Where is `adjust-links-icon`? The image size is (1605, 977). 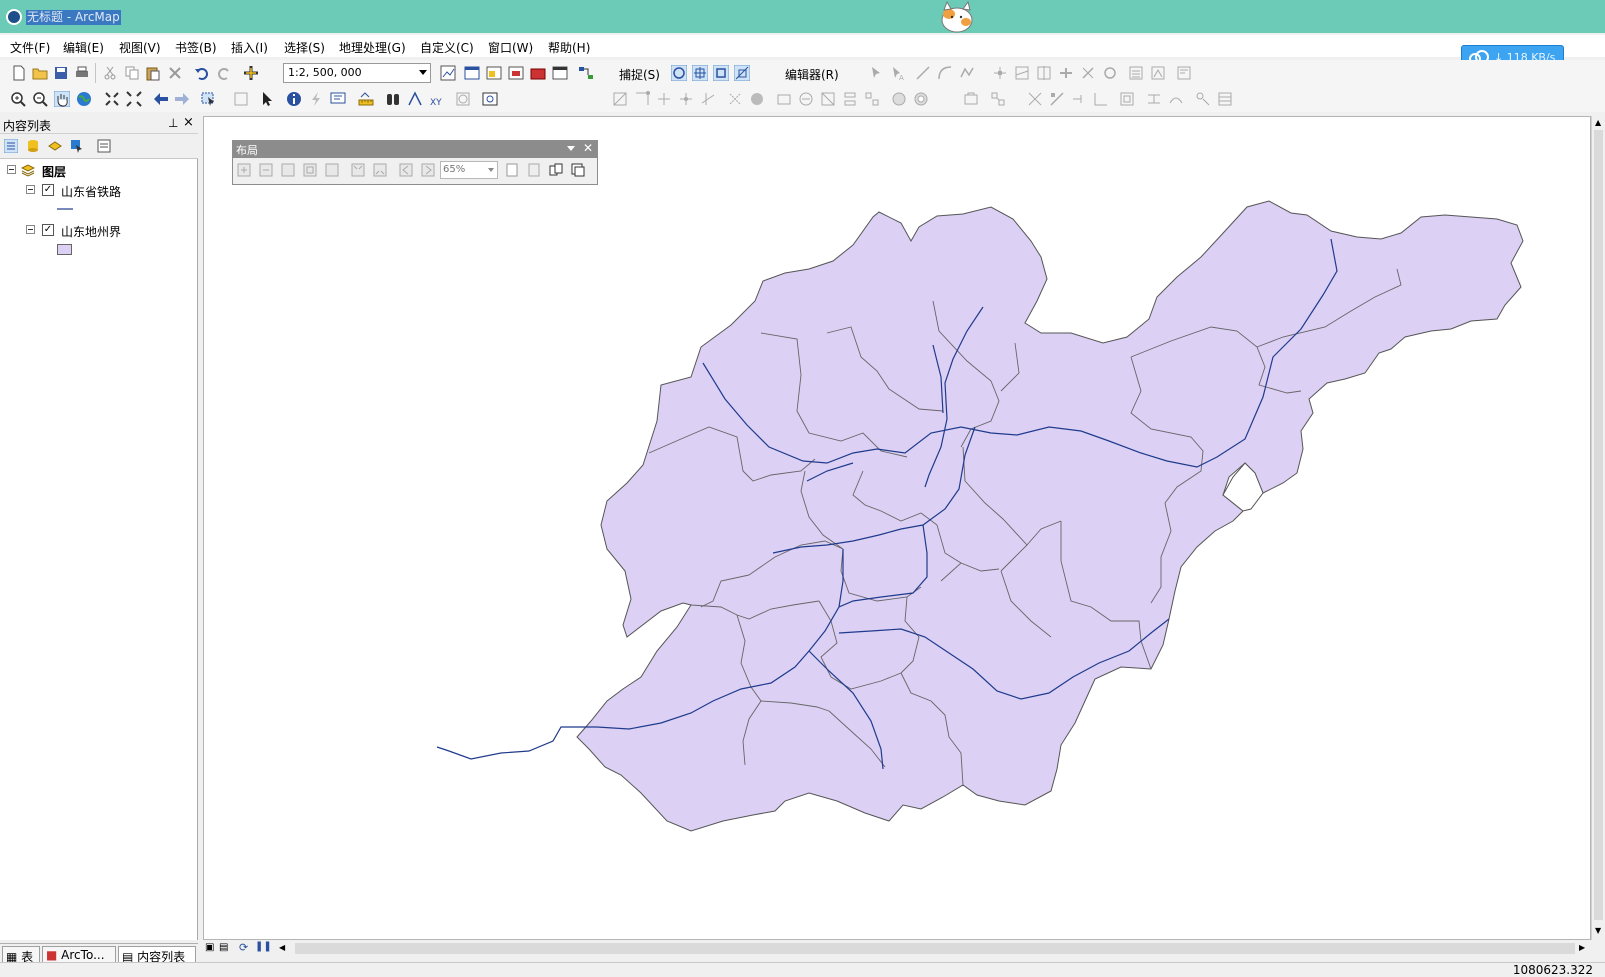
adjust-links-icon is located at coordinates (1035, 99).